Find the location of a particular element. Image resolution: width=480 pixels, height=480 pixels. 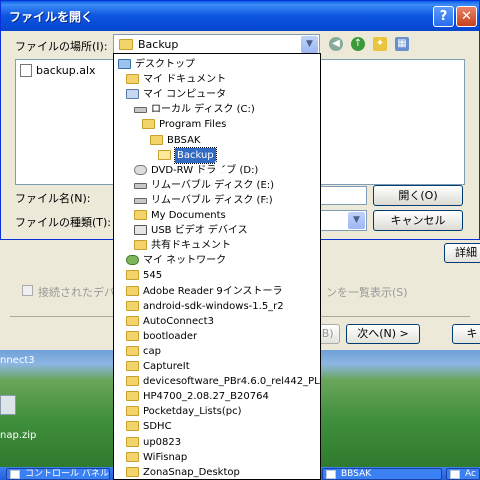

file-name-input is located at coordinates (343, 195).